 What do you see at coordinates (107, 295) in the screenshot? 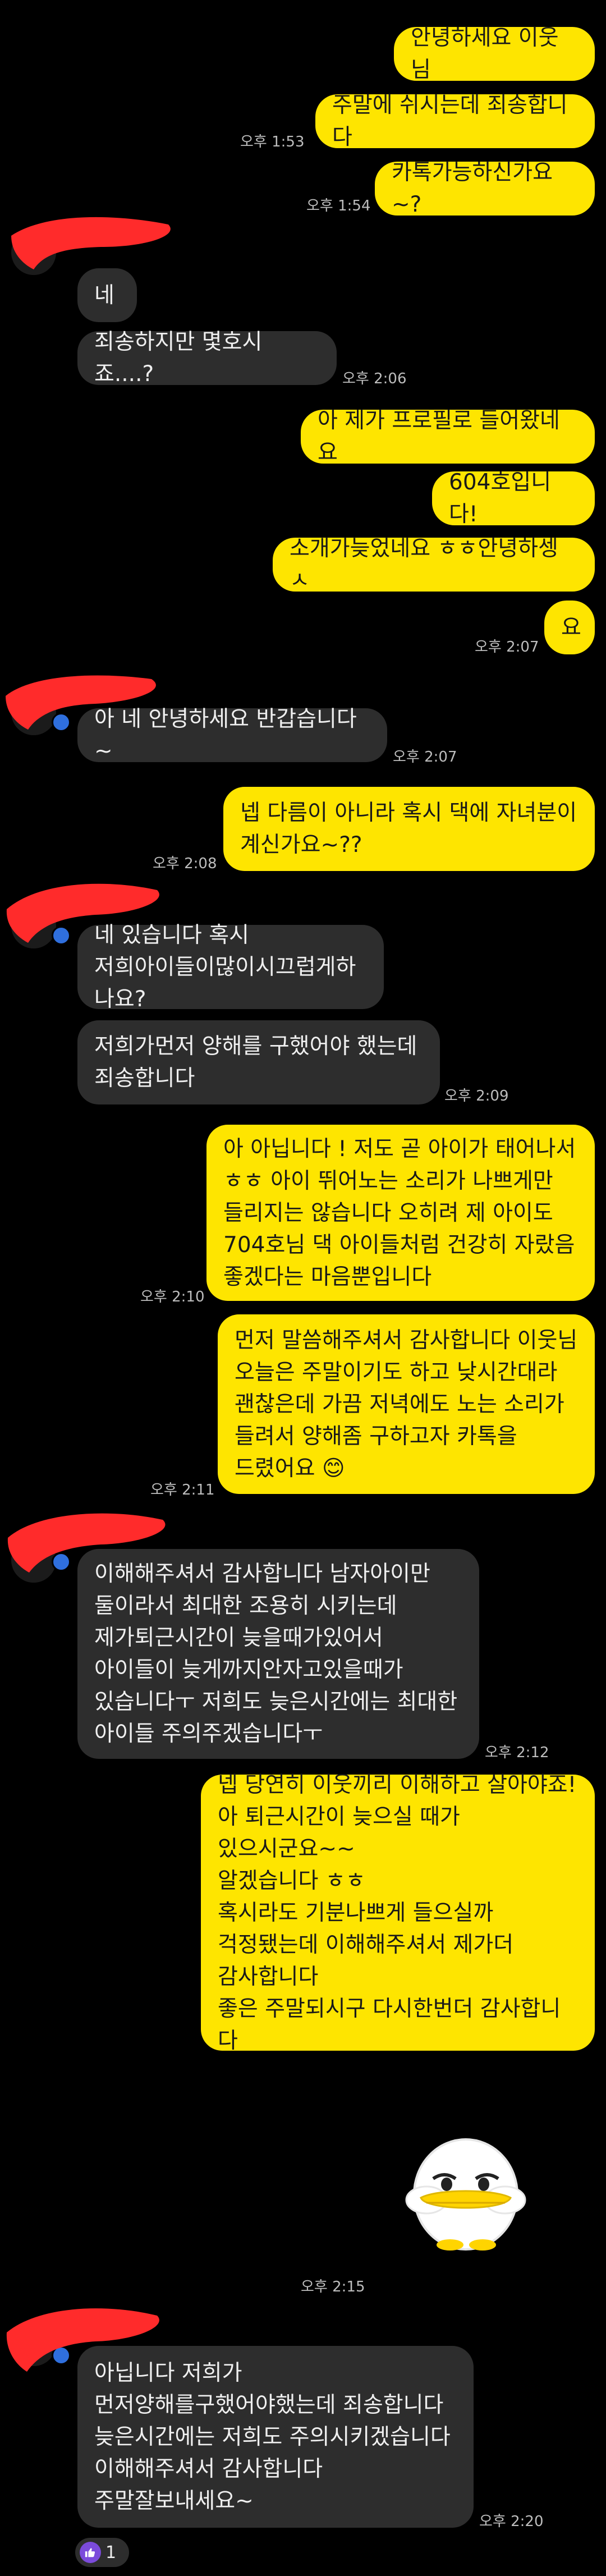
I see `friend-message-bubble: 네` at bounding box center [107, 295].